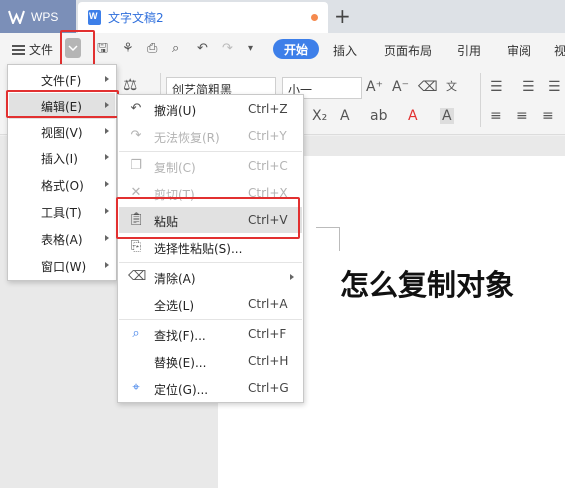 The height and width of the screenshot is (488, 565). What do you see at coordinates (187, 138) in the screenshot?
I see `edit-menu-label: 无法恢复(R)` at bounding box center [187, 138].